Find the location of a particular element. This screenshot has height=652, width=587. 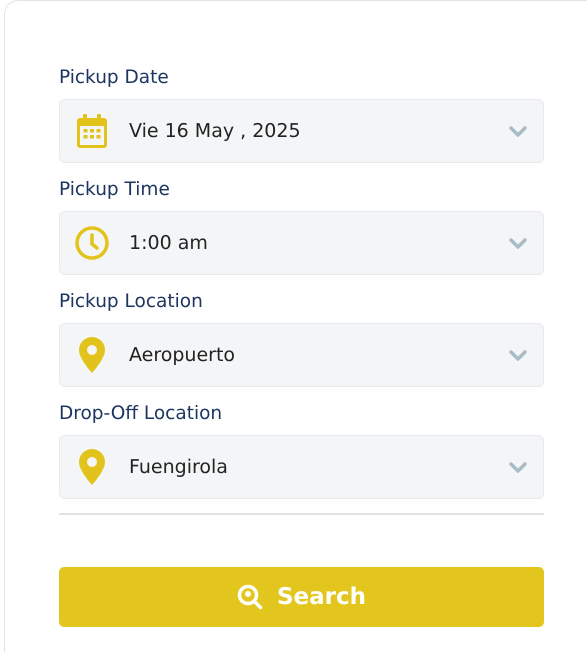

date-dropdown: Vie 16 May , 2025 is located at coordinates (301, 131).